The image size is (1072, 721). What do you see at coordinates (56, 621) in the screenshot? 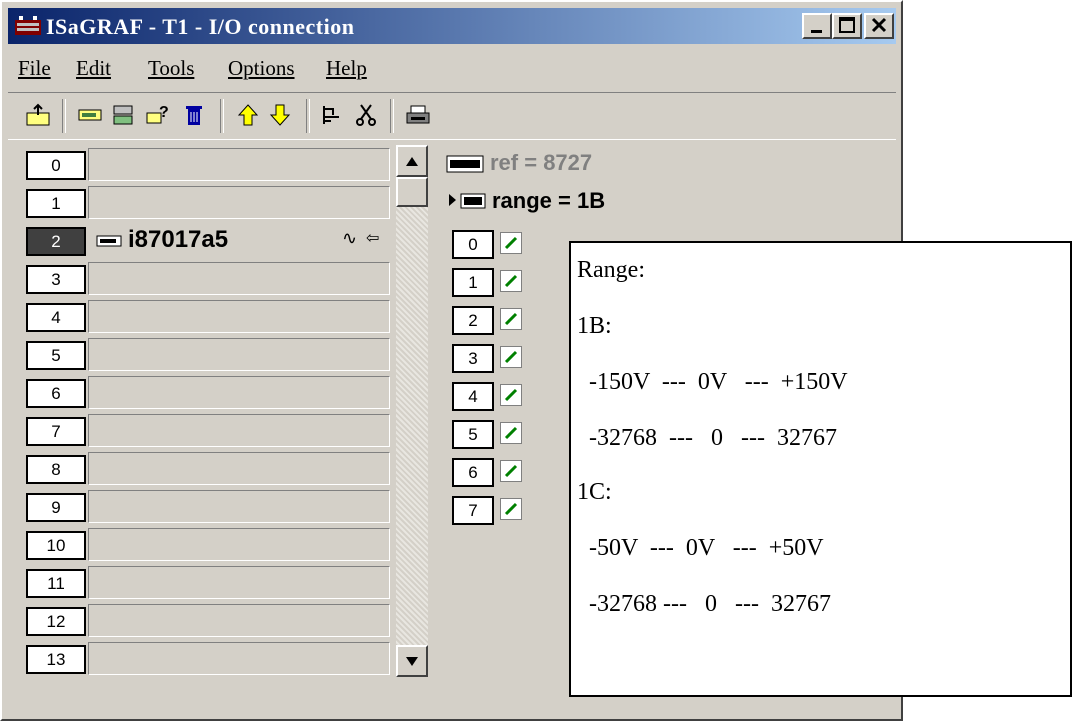
I see `slot-number: 12` at bounding box center [56, 621].